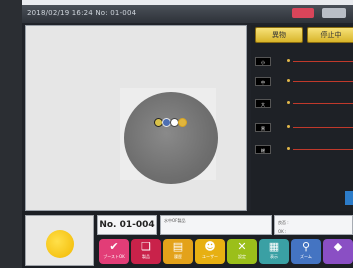 This screenshot has width=353, height=268. I want to click on tool-chart-button: ▤ 履歴, so click(178, 251).